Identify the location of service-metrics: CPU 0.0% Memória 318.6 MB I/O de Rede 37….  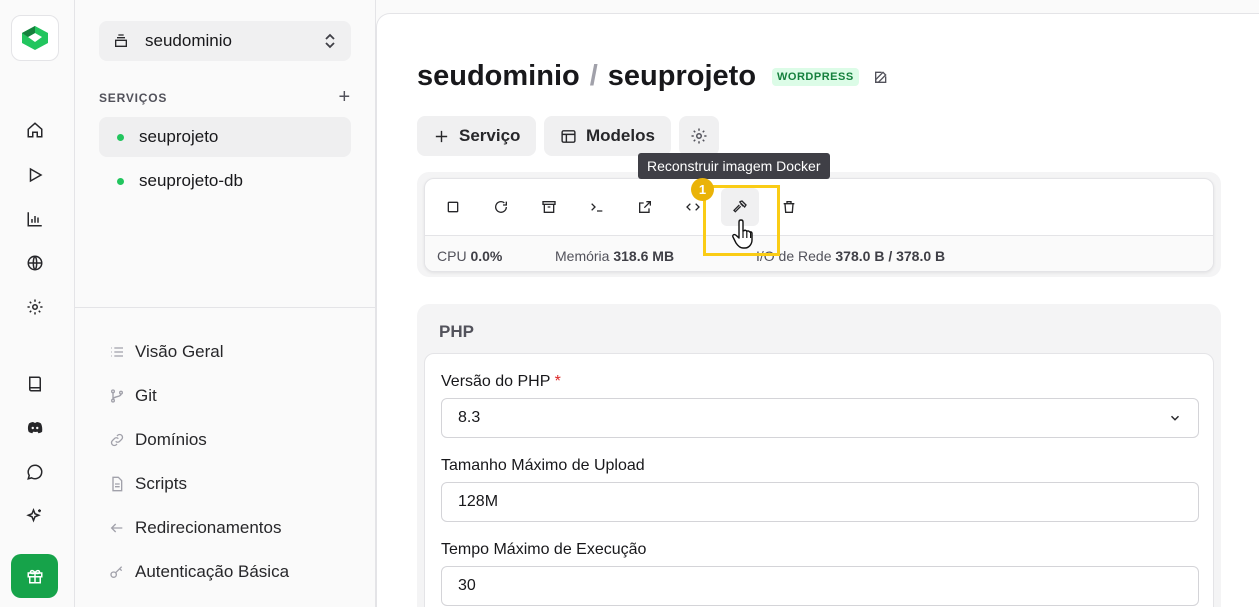
(819, 253).